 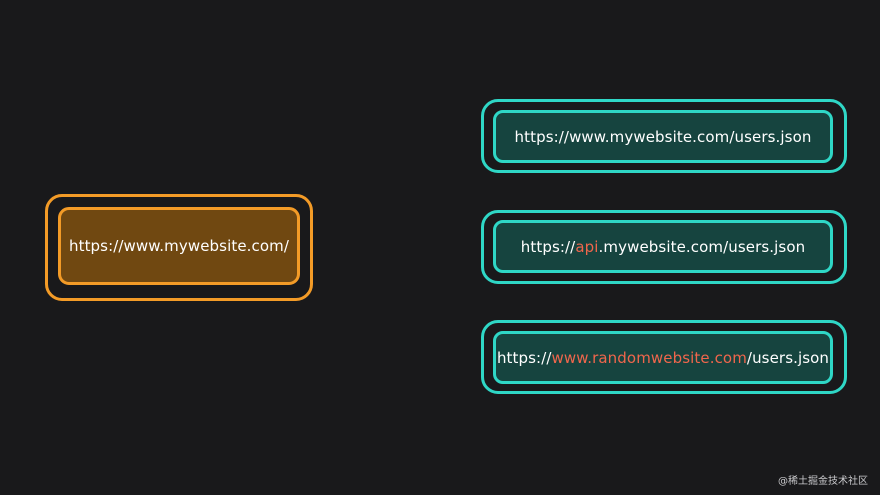 What do you see at coordinates (788, 357) in the screenshot?
I see `target-3-url-suffix: /users.json` at bounding box center [788, 357].